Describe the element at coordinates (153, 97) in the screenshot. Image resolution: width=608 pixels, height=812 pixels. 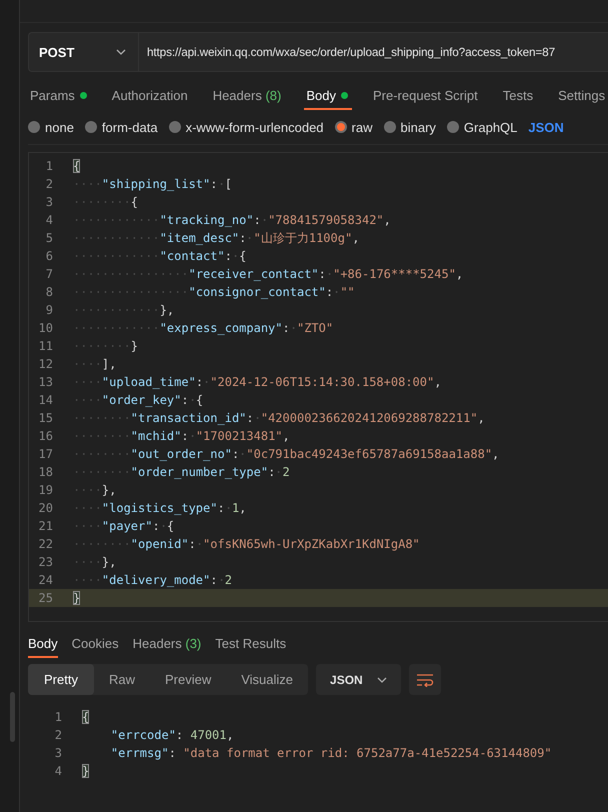
I see `request-tab: Authorization` at that location.